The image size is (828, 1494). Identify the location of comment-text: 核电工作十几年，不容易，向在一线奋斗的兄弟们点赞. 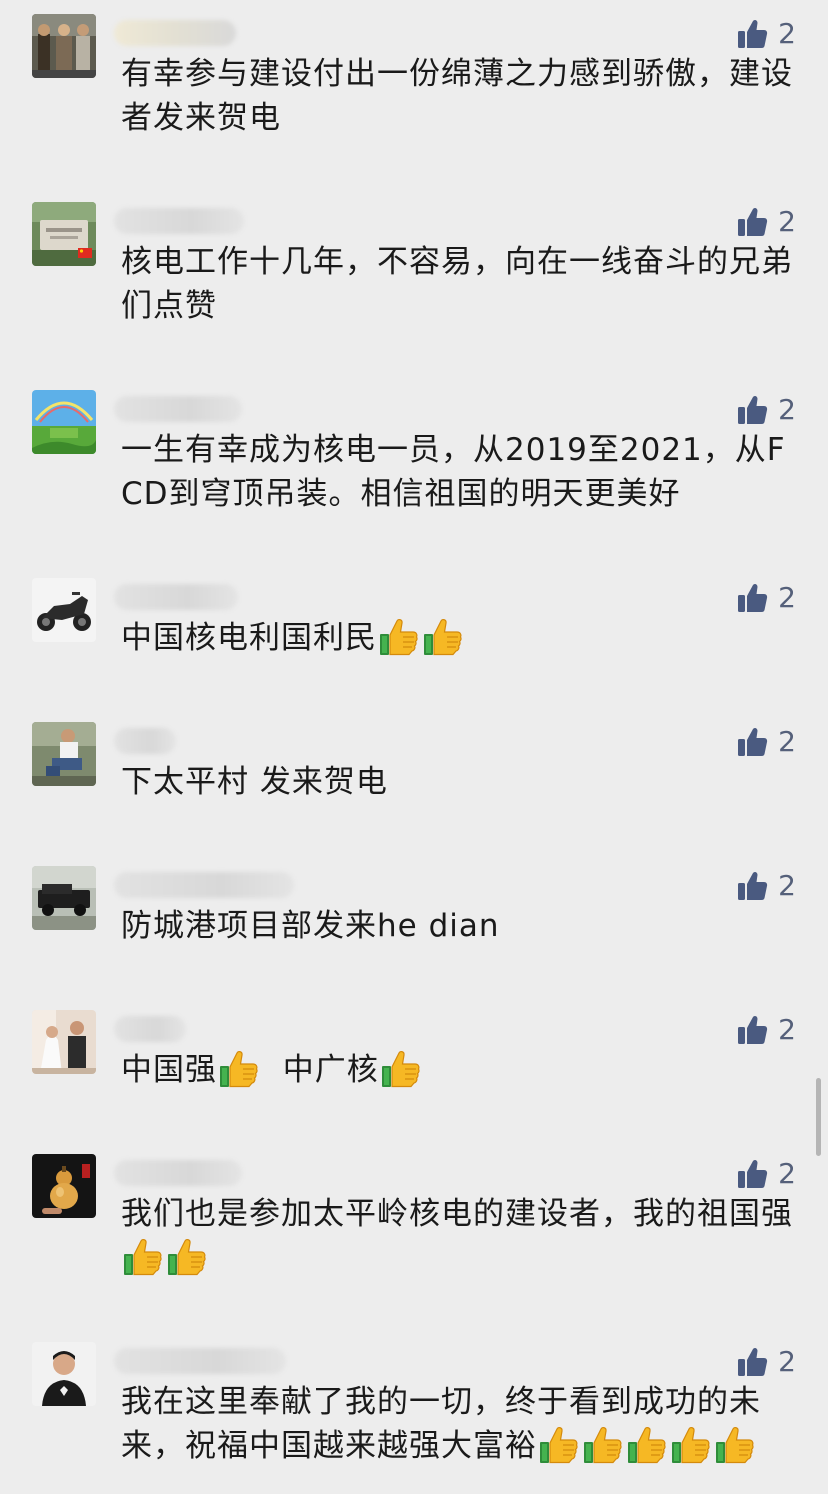
(457, 284).